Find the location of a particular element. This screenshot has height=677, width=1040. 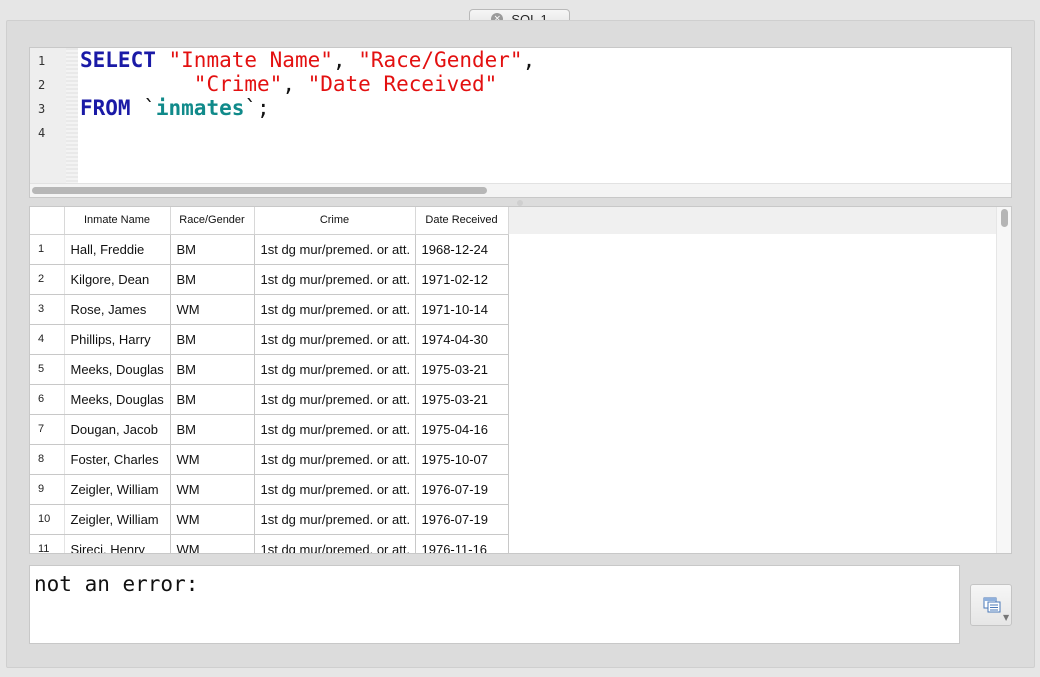

row-number-cell: 4 is located at coordinates (47, 339).